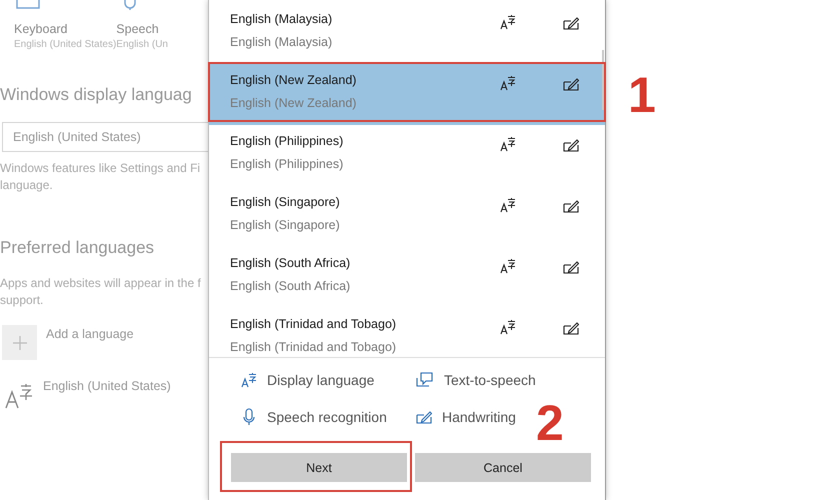 This screenshot has height=500, width=840. I want to click on language-list-item: English (South Africa) English (South Africa), so click(407, 277).